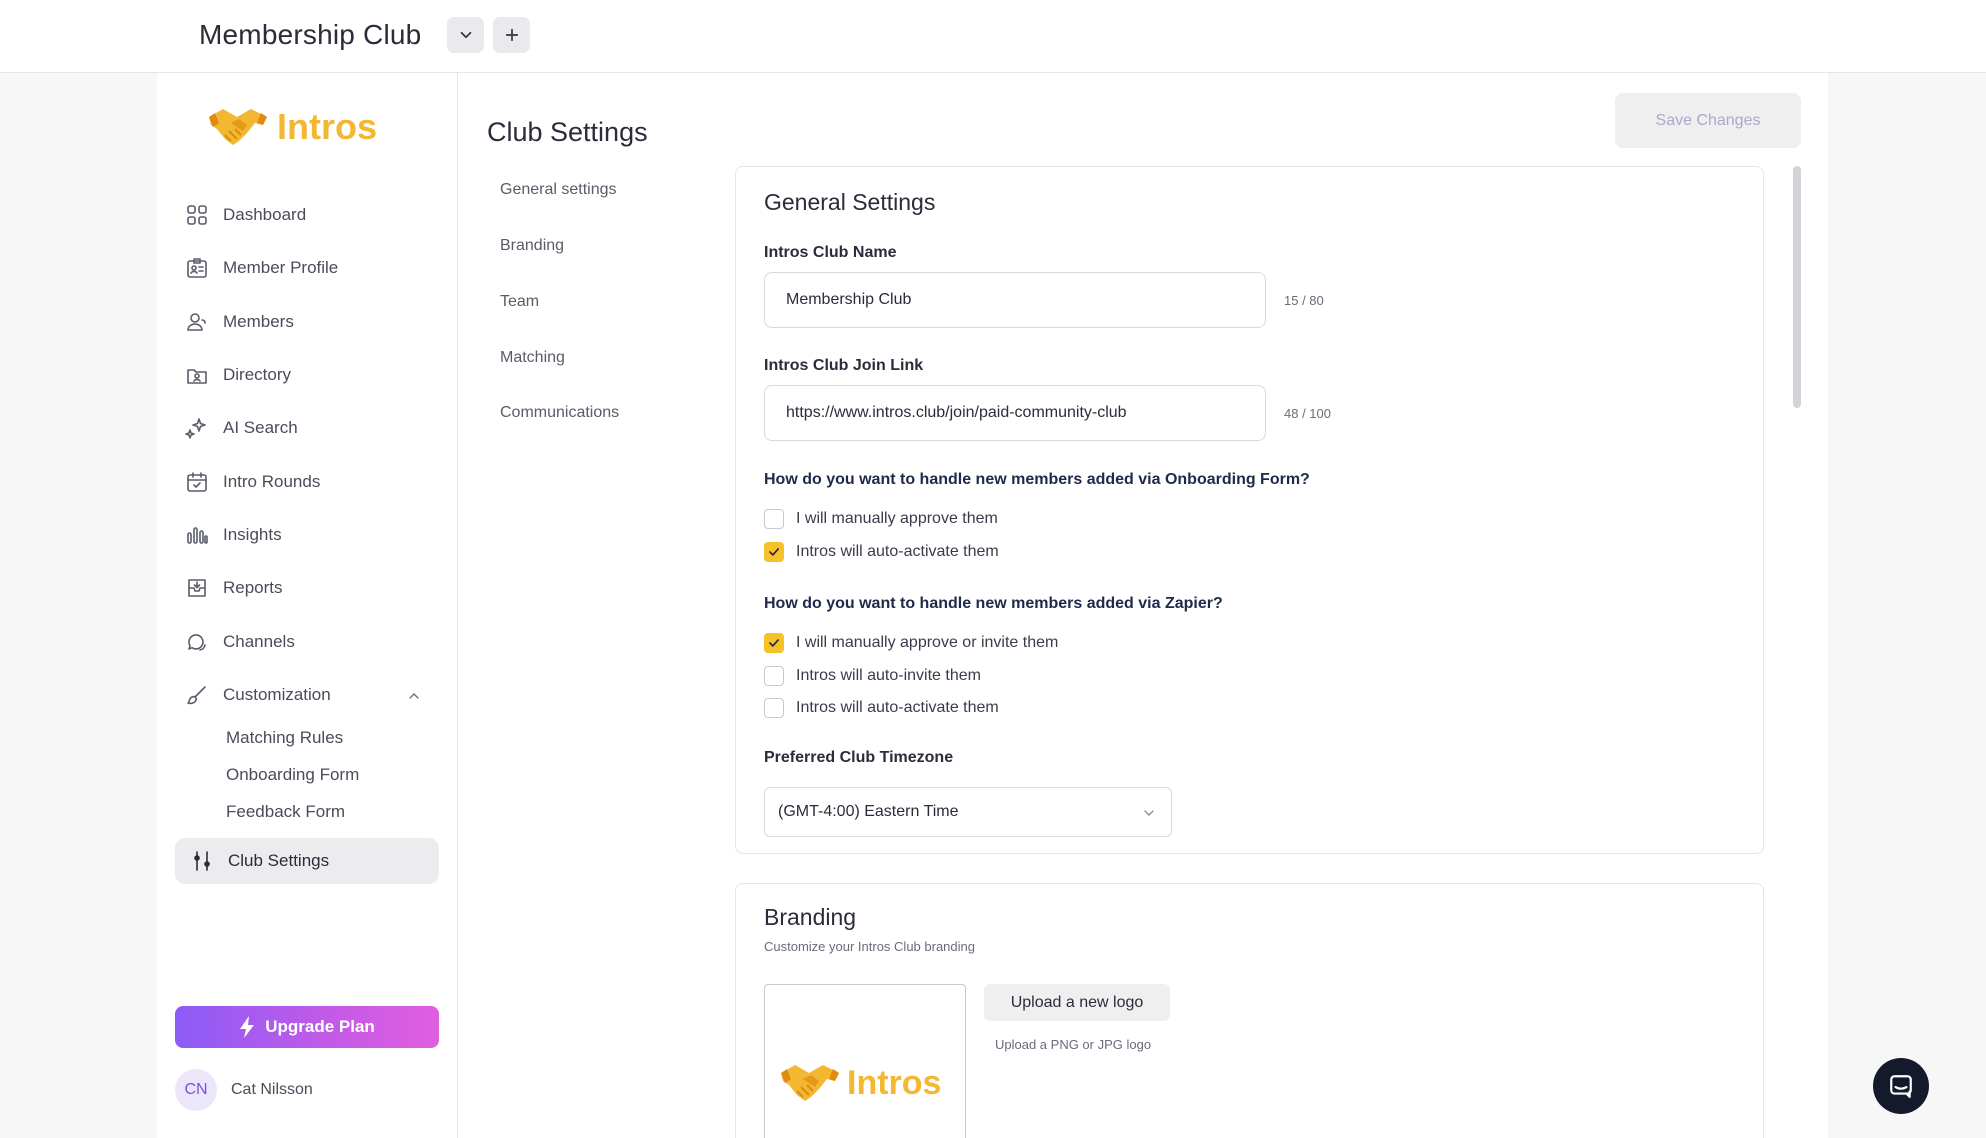 Image resolution: width=1986 pixels, height=1138 pixels. What do you see at coordinates (247, 1027) in the screenshot?
I see `lightning-icon` at bounding box center [247, 1027].